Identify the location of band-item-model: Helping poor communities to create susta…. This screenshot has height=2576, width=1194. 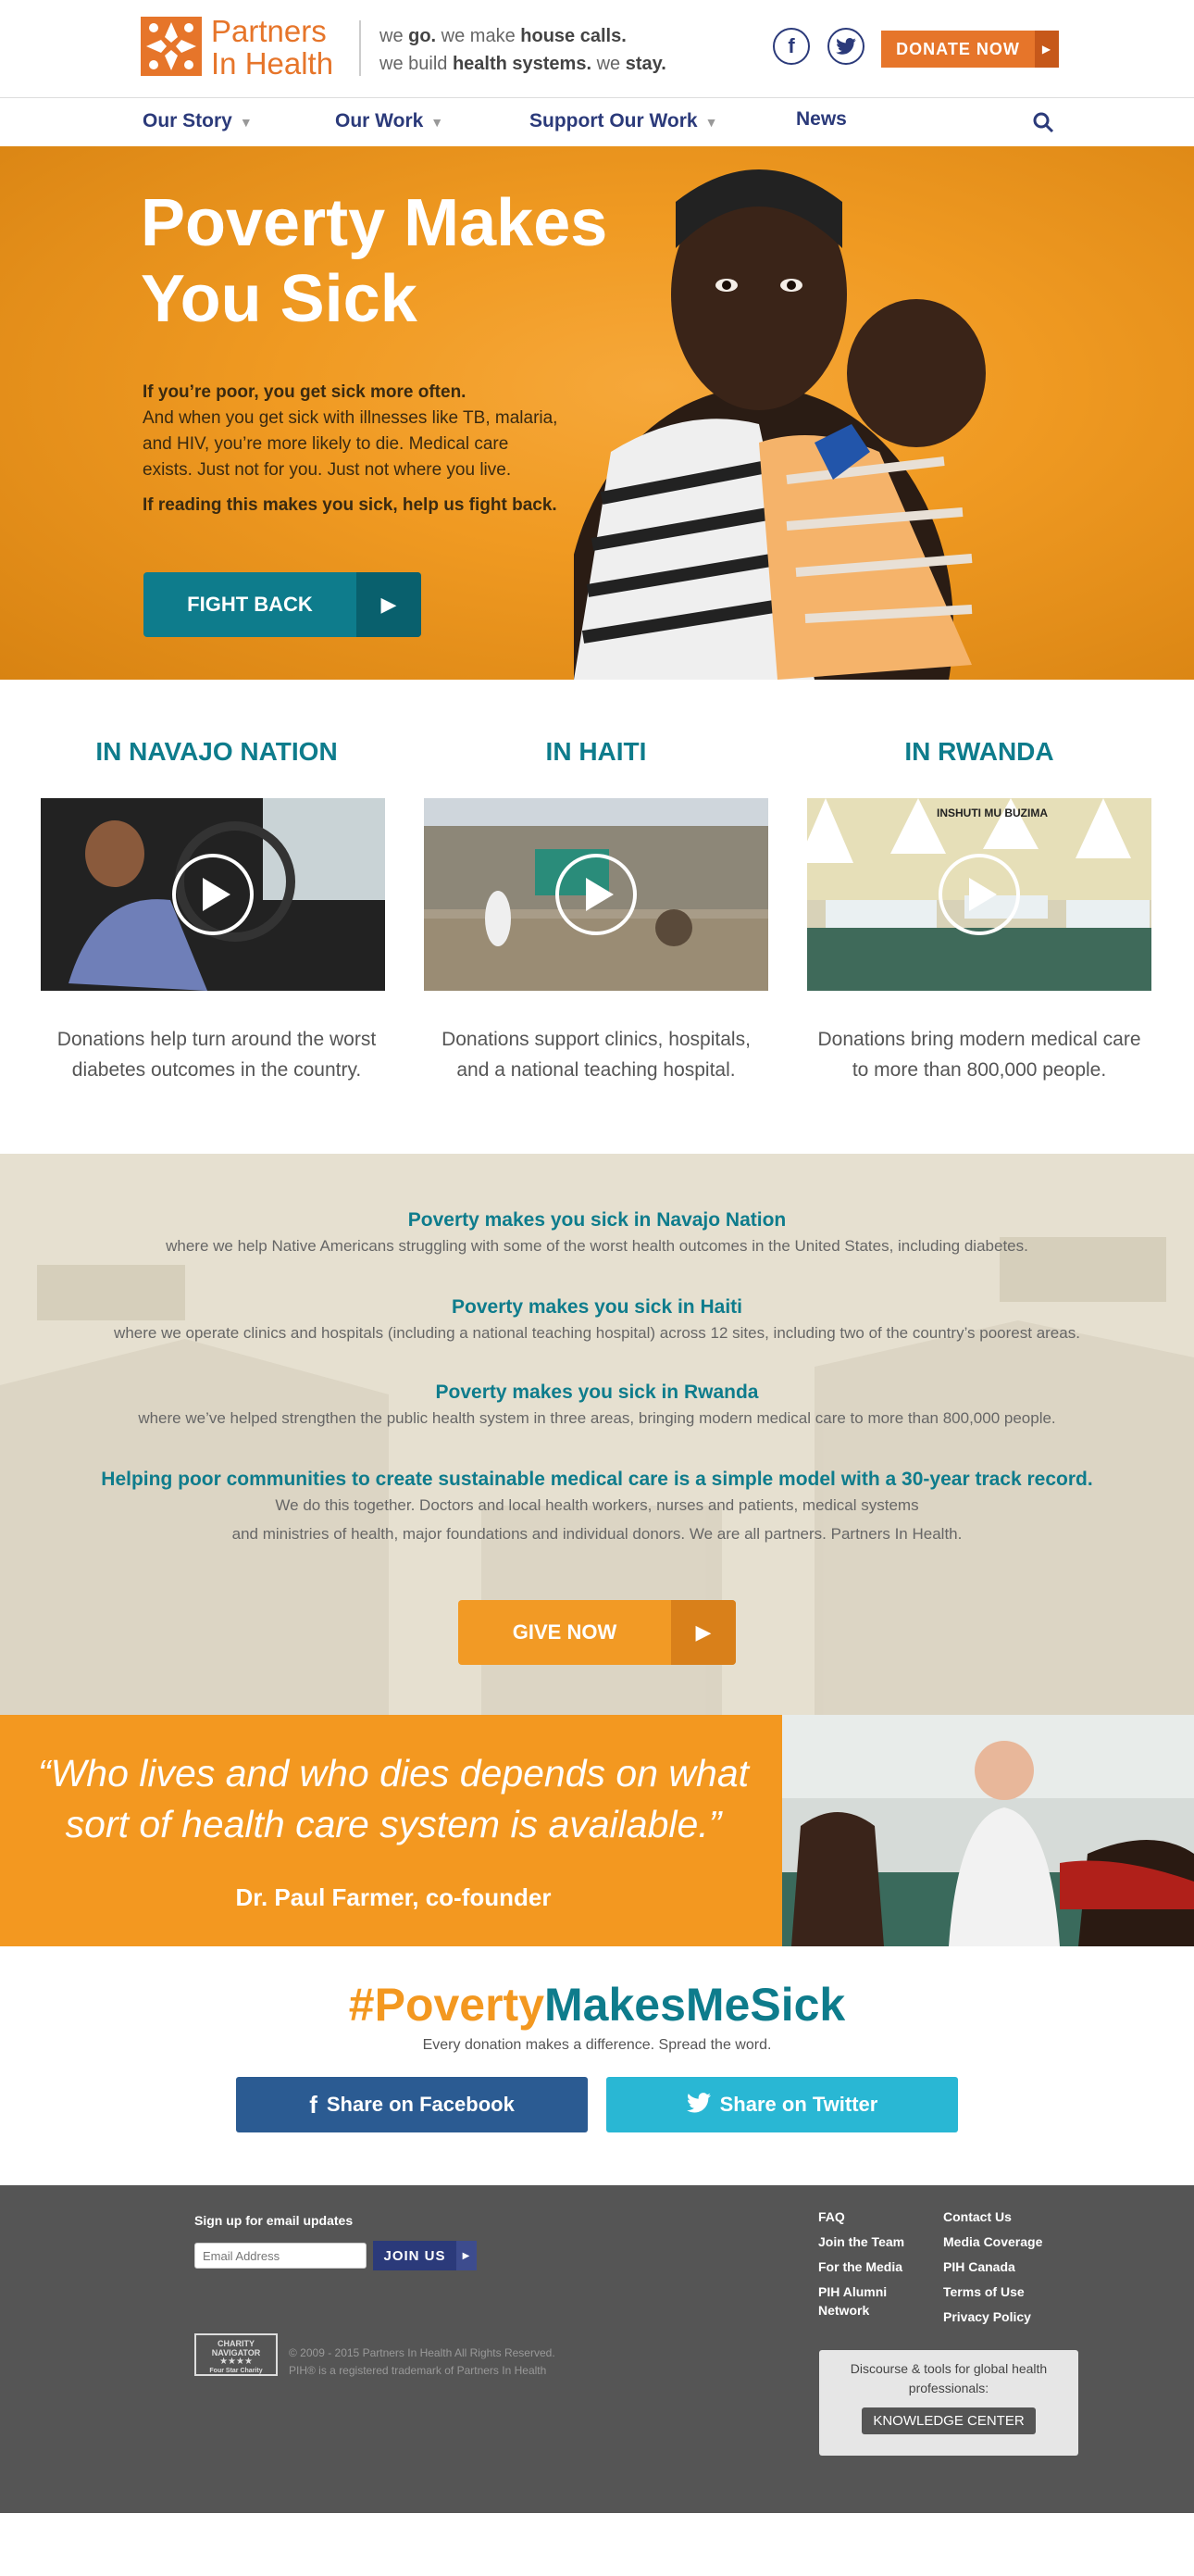
(597, 1509).